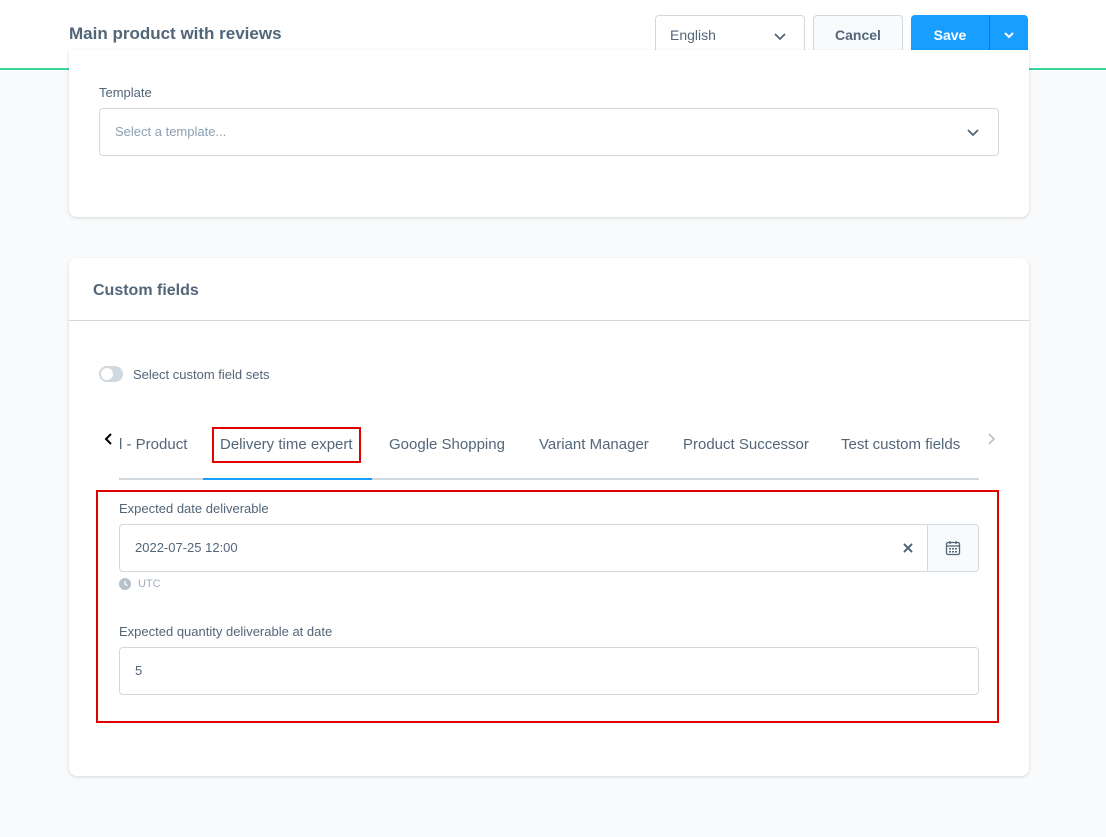 Image resolution: width=1106 pixels, height=837 pixels. I want to click on calendar-icon, so click(953, 548).